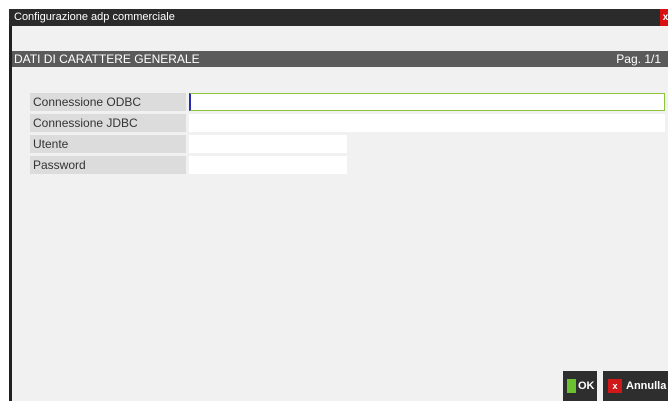 This screenshot has height=401, width=668. What do you see at coordinates (638, 59) in the screenshot?
I see `page-indicator: Pag. 1/1` at bounding box center [638, 59].